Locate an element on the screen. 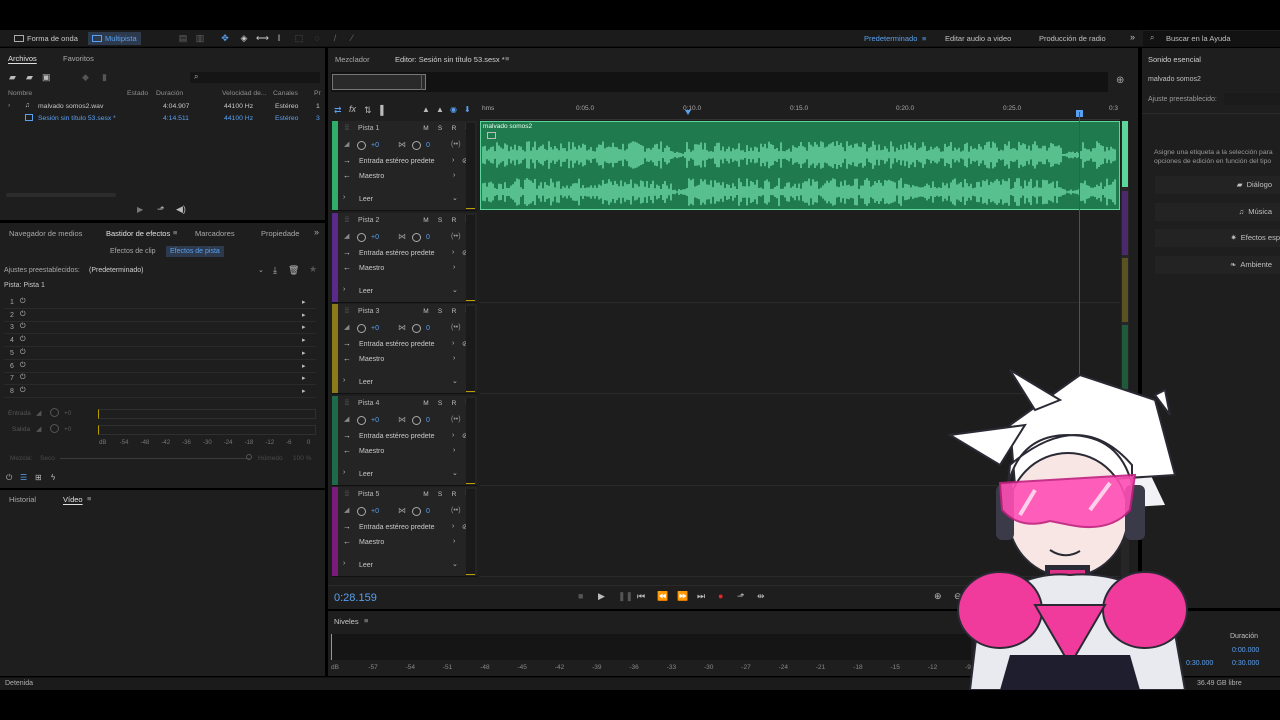 This screenshot has height=720, width=1280. tab-properties: Propiedade is located at coordinates (280, 233).